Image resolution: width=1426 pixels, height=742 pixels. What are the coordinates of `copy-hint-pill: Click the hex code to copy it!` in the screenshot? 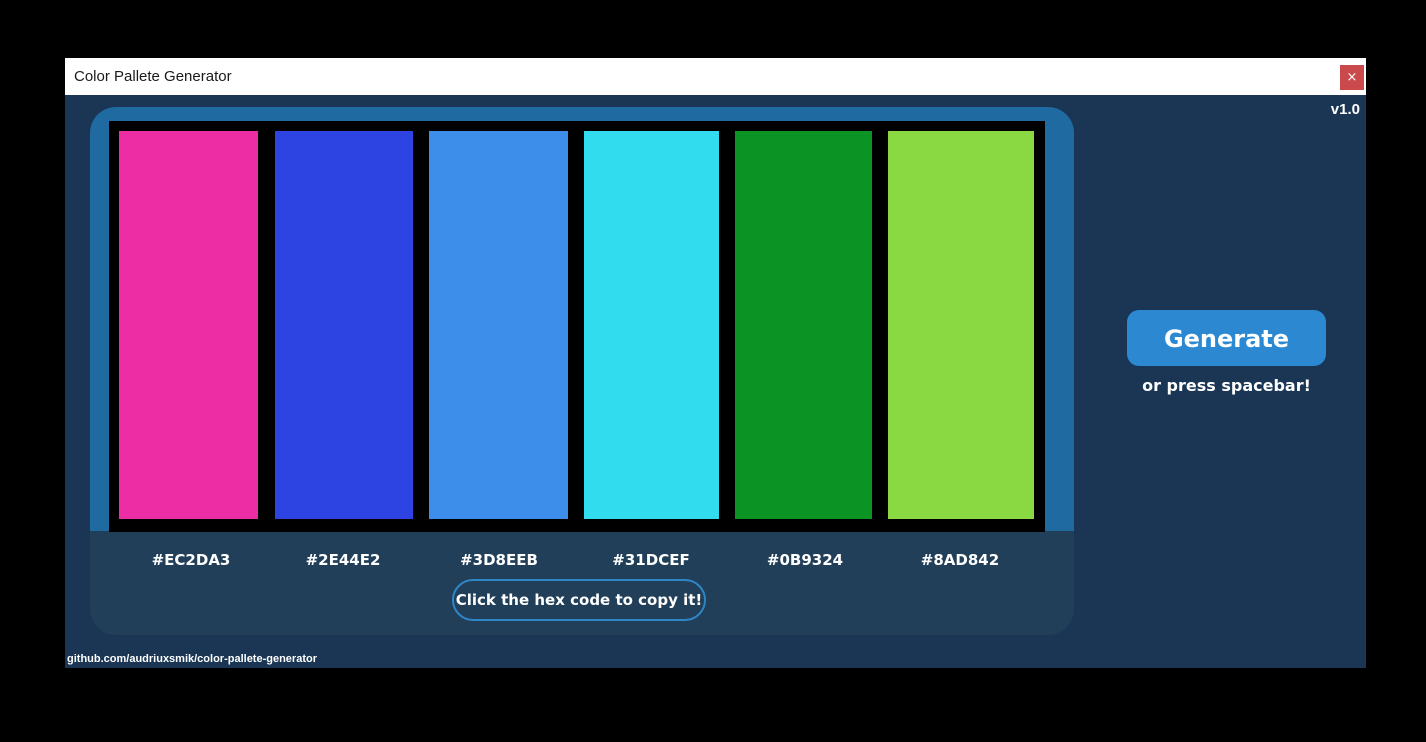 It's located at (579, 600).